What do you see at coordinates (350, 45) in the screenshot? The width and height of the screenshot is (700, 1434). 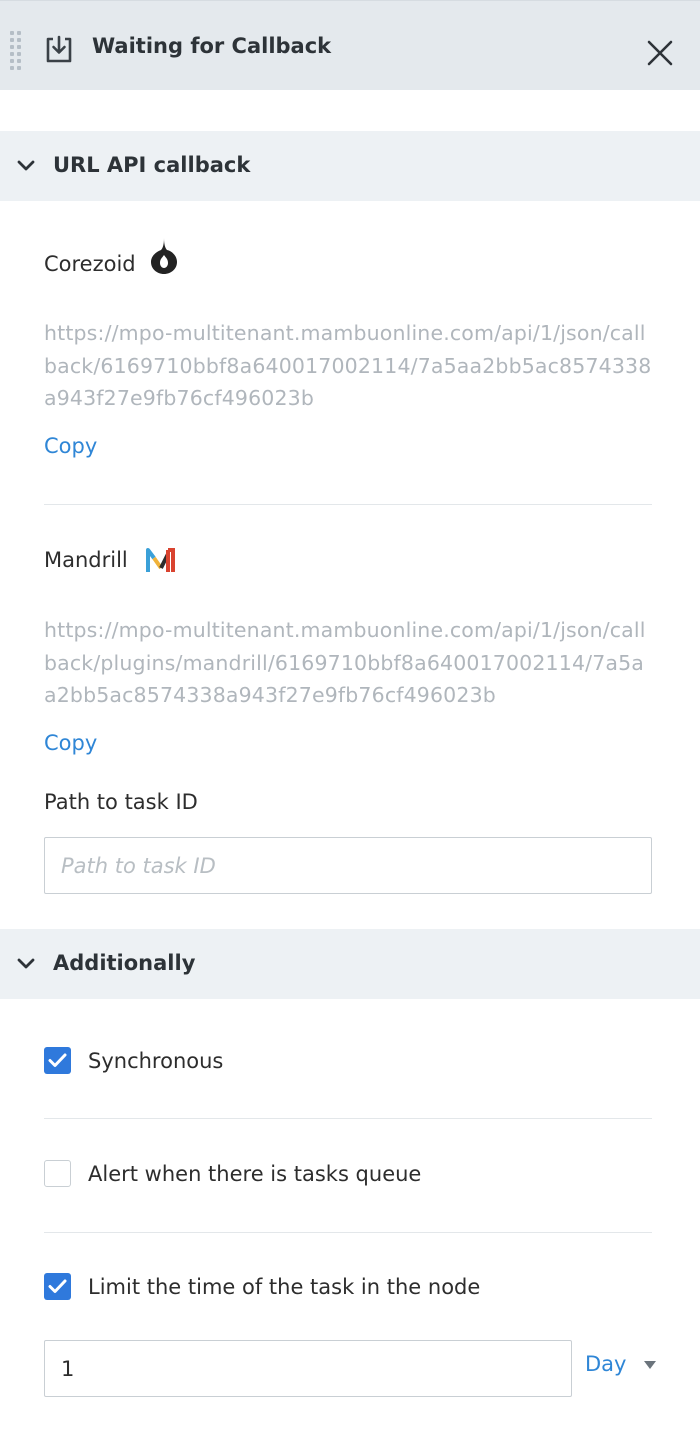 I see `panel-header: Waiting for Callback` at bounding box center [350, 45].